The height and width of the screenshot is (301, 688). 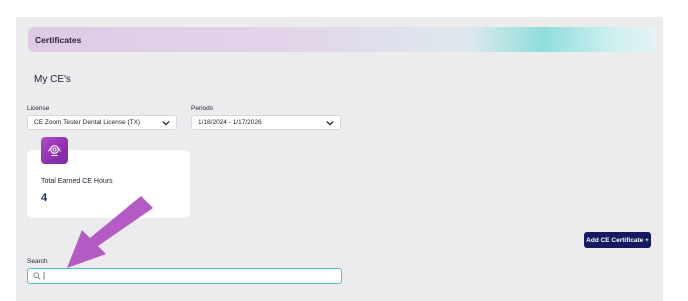 I want to click on page-title: My CE's, so click(x=52, y=79).